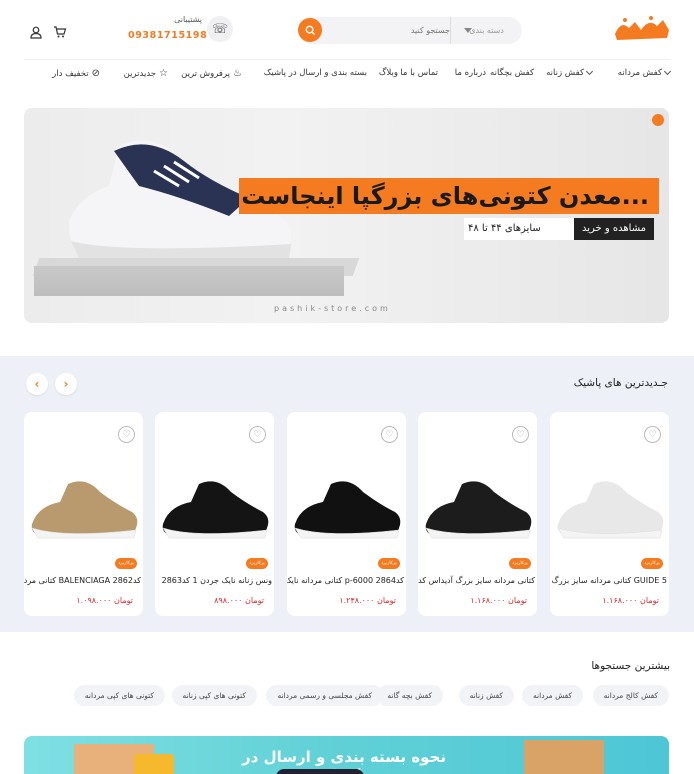 The image size is (694, 774). What do you see at coordinates (37, 384) in the screenshot?
I see `prev-arrow-button: ‹` at bounding box center [37, 384].